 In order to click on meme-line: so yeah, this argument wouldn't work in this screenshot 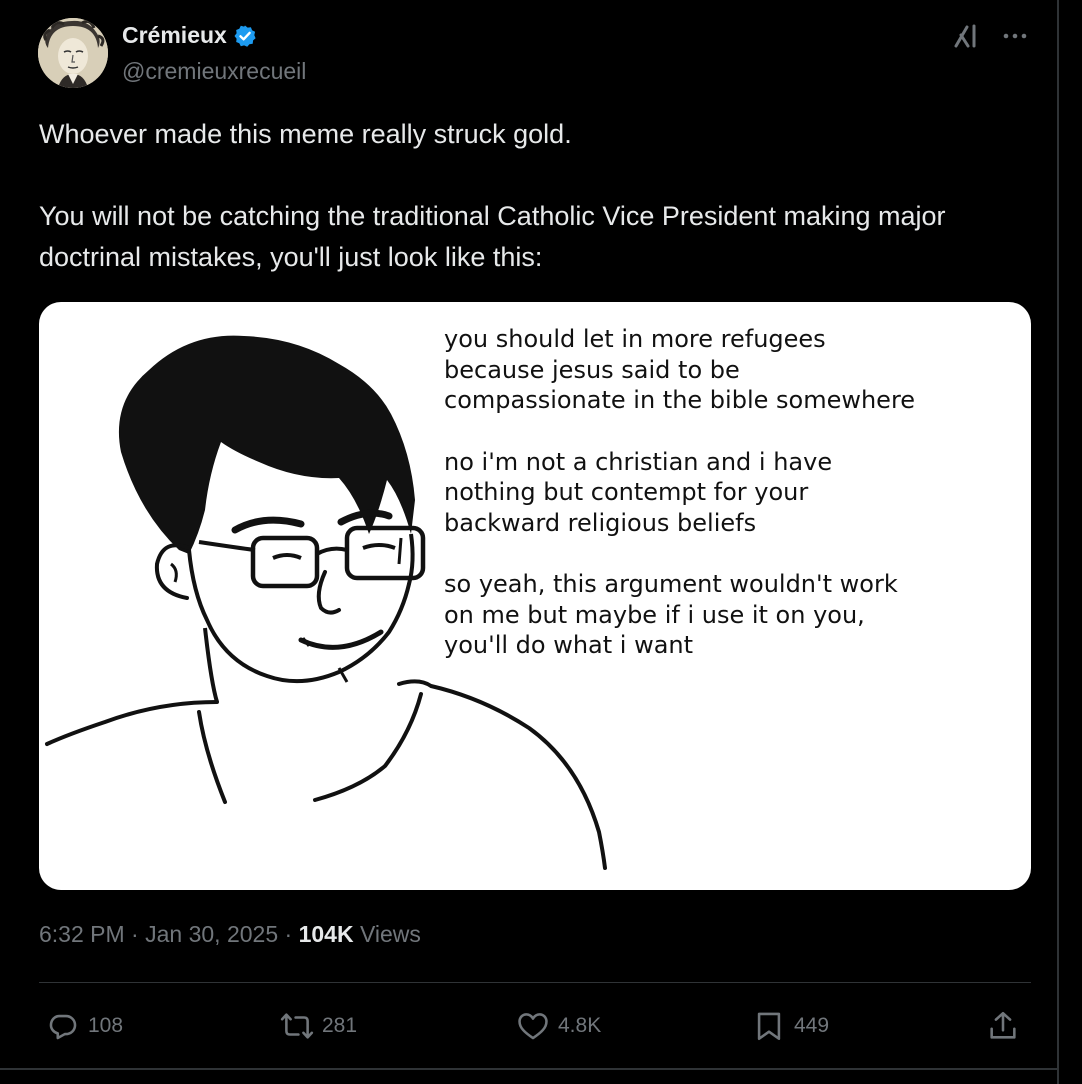, I will do `click(671, 584)`.